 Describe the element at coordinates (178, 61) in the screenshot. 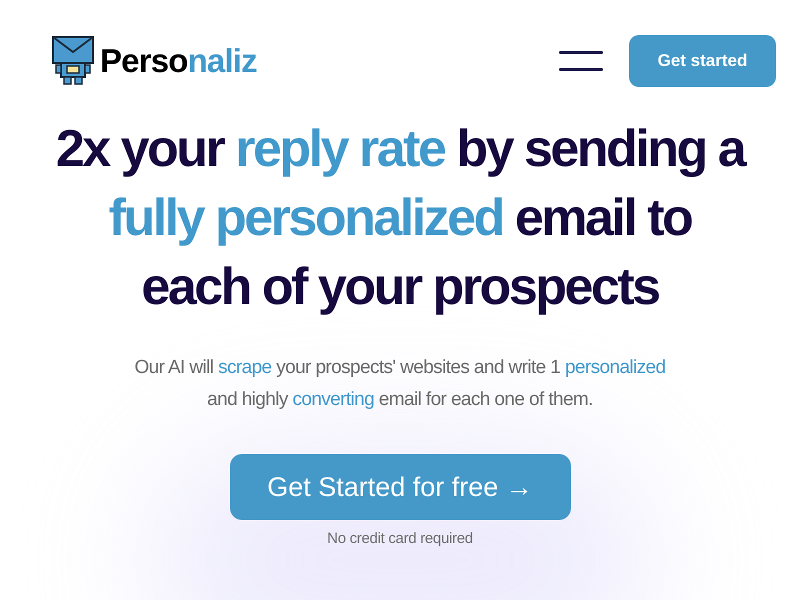

I see `logo-wordmark: Personaliz` at that location.